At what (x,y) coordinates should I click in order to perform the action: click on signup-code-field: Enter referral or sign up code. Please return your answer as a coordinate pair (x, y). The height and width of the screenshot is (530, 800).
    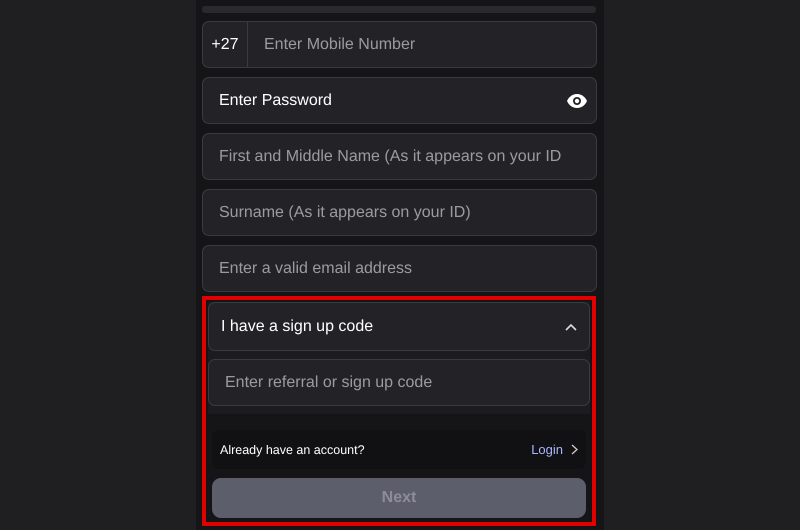
    Looking at the image, I should click on (399, 382).